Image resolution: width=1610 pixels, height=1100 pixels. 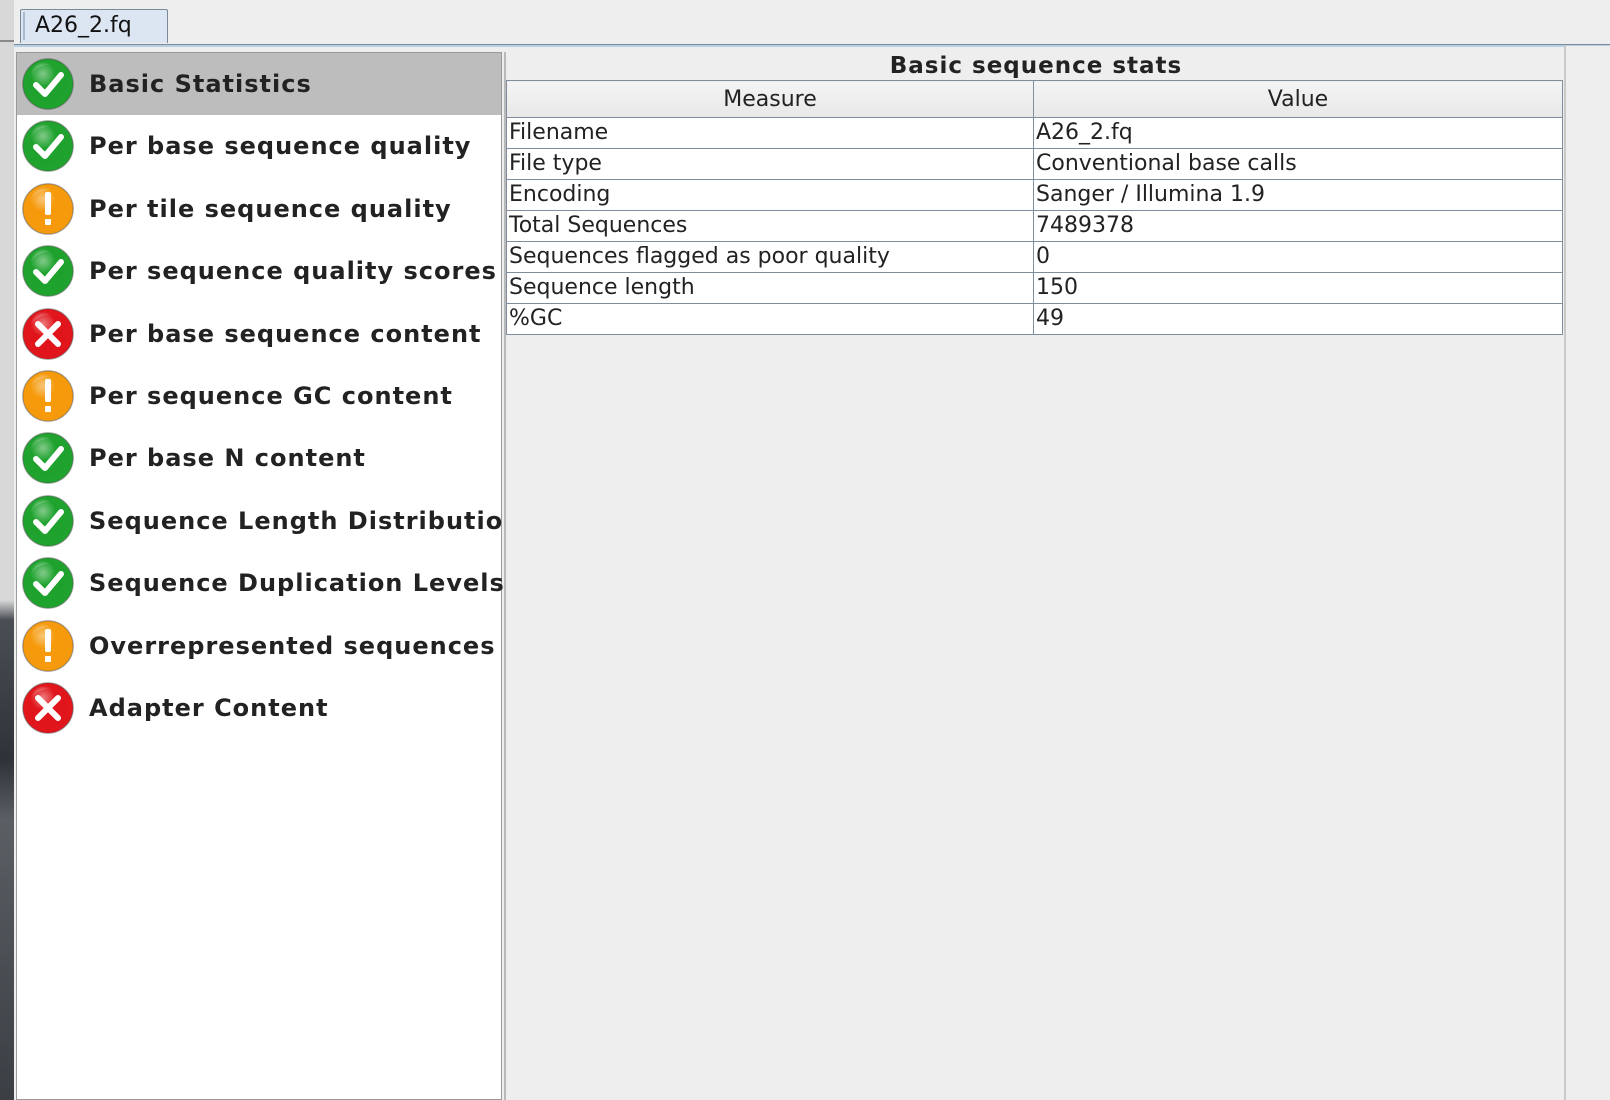 What do you see at coordinates (270, 208) in the screenshot?
I see `module-label: Per tile sequence quality` at bounding box center [270, 208].